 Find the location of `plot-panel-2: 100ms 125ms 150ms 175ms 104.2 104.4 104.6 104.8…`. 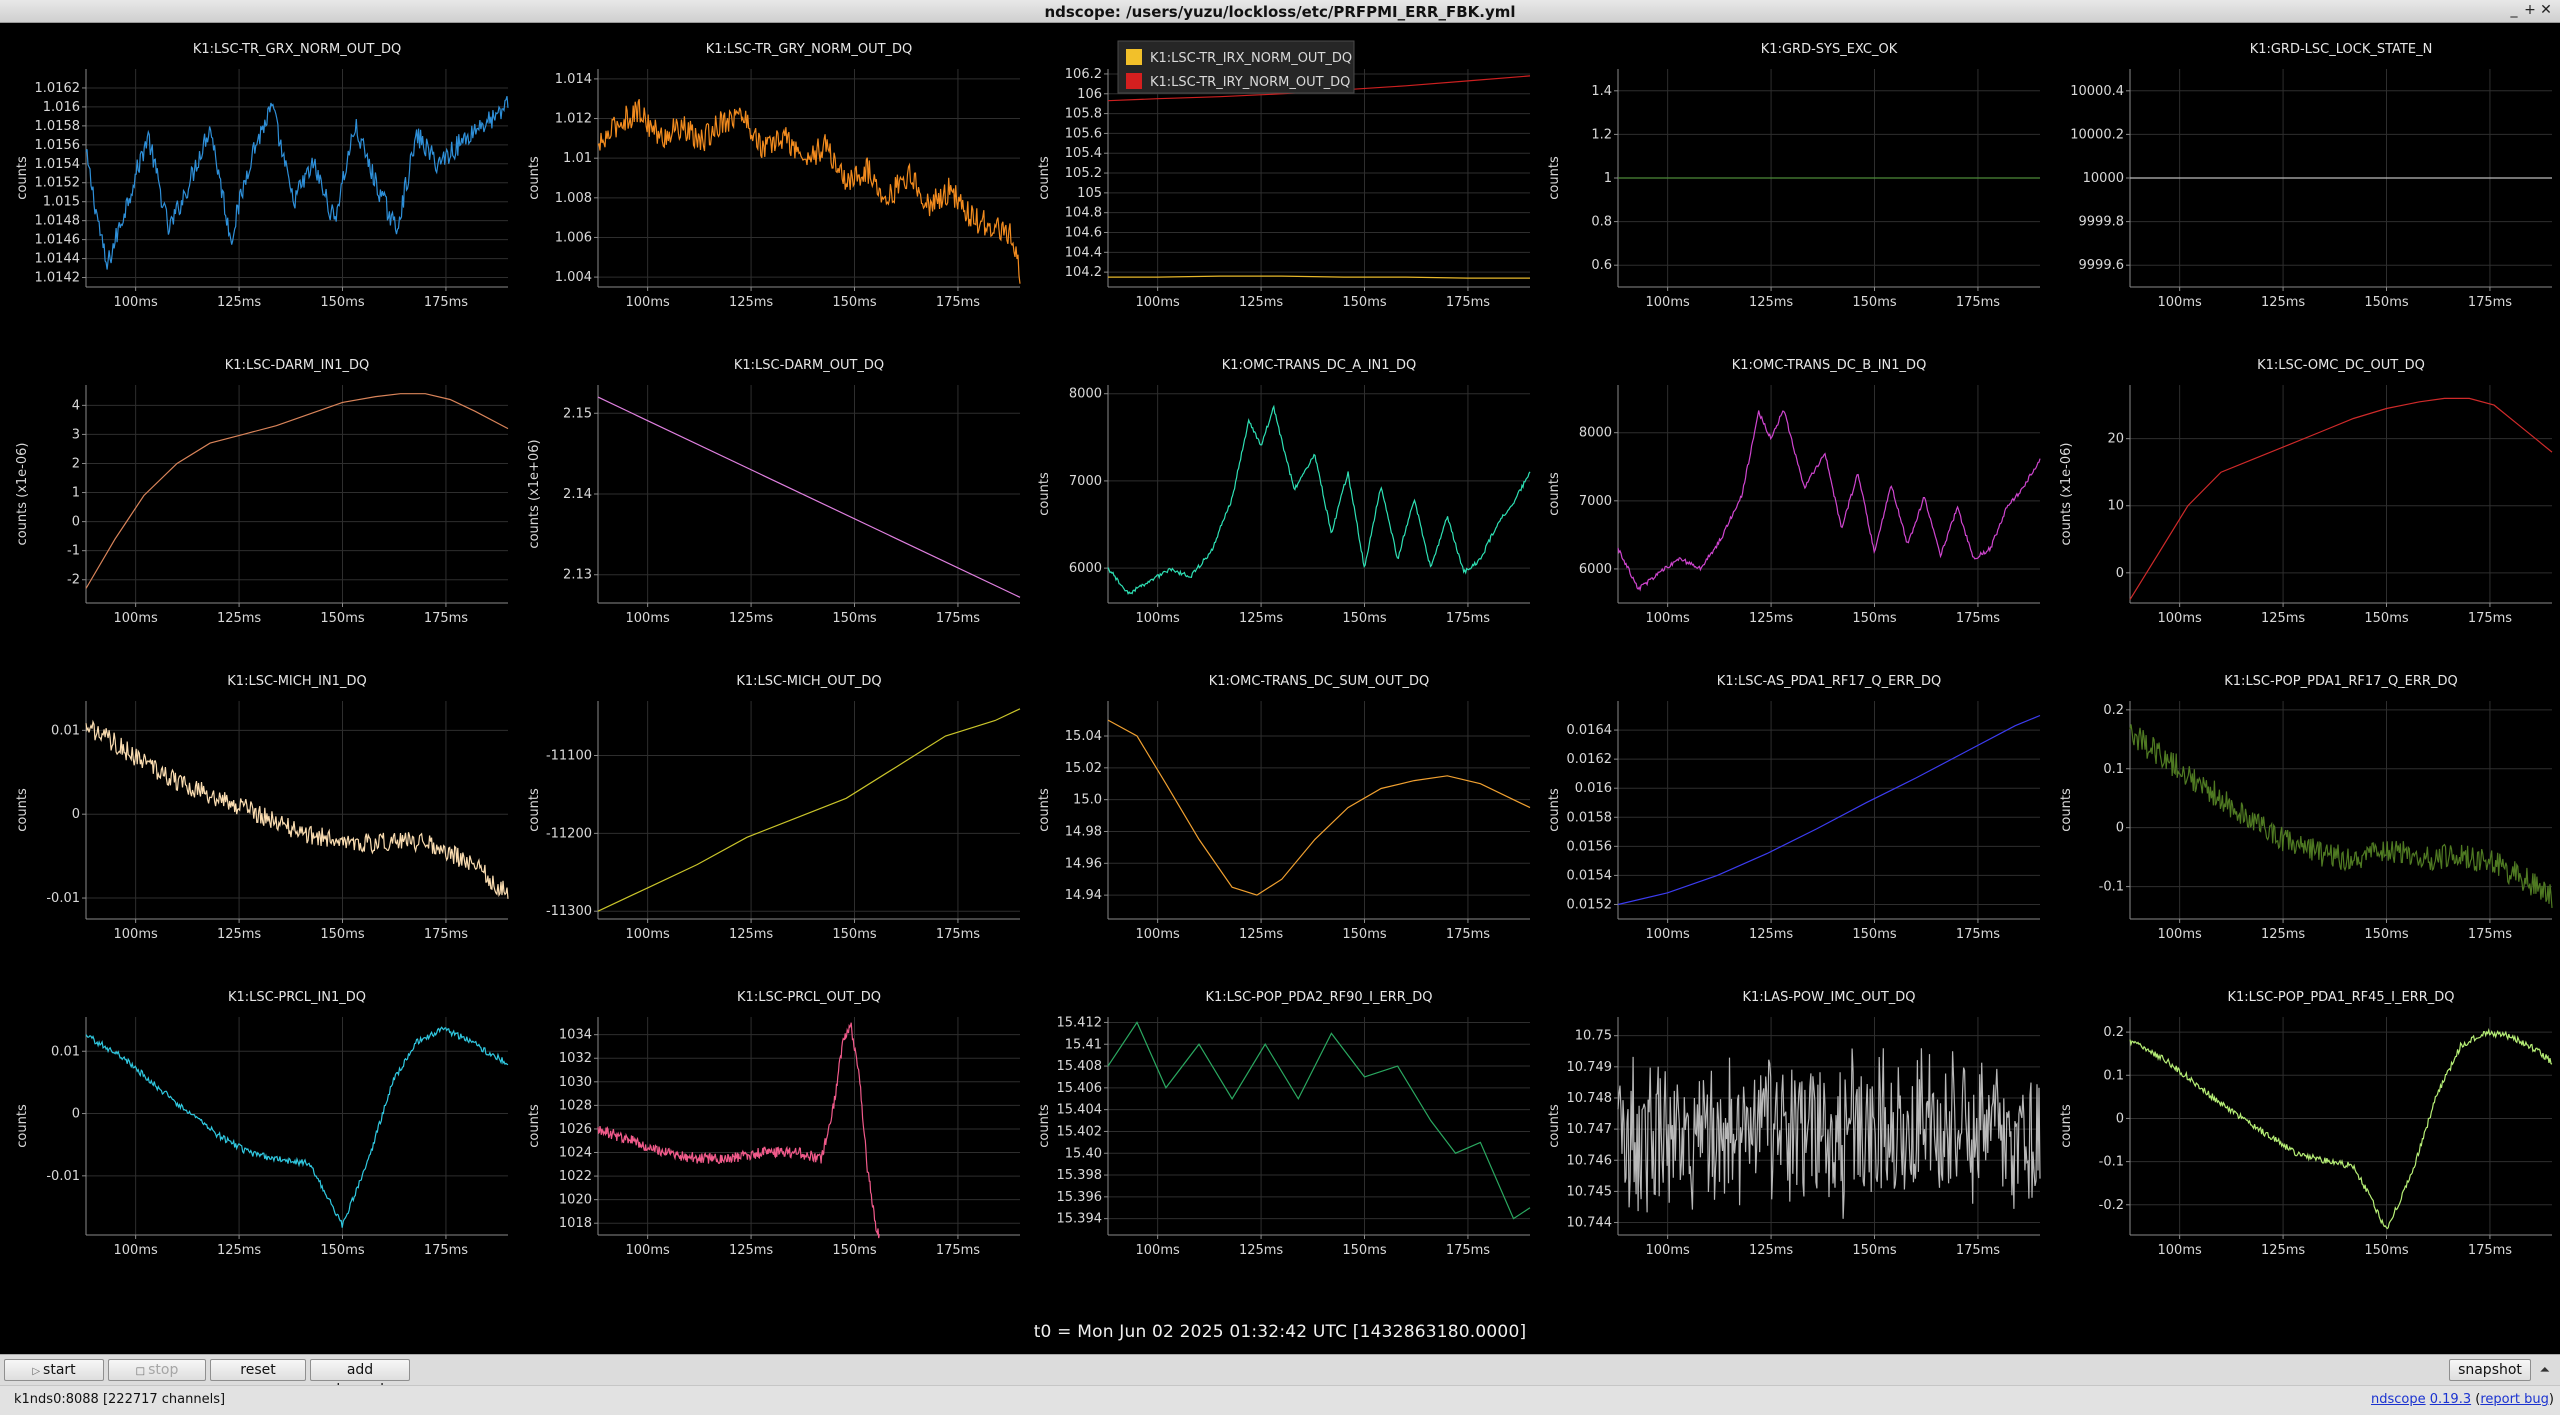

plot-panel-2: 100ms 125ms 150ms 175ms 104.2 104.4 104.6 104.8… is located at coordinates (1284, 175).